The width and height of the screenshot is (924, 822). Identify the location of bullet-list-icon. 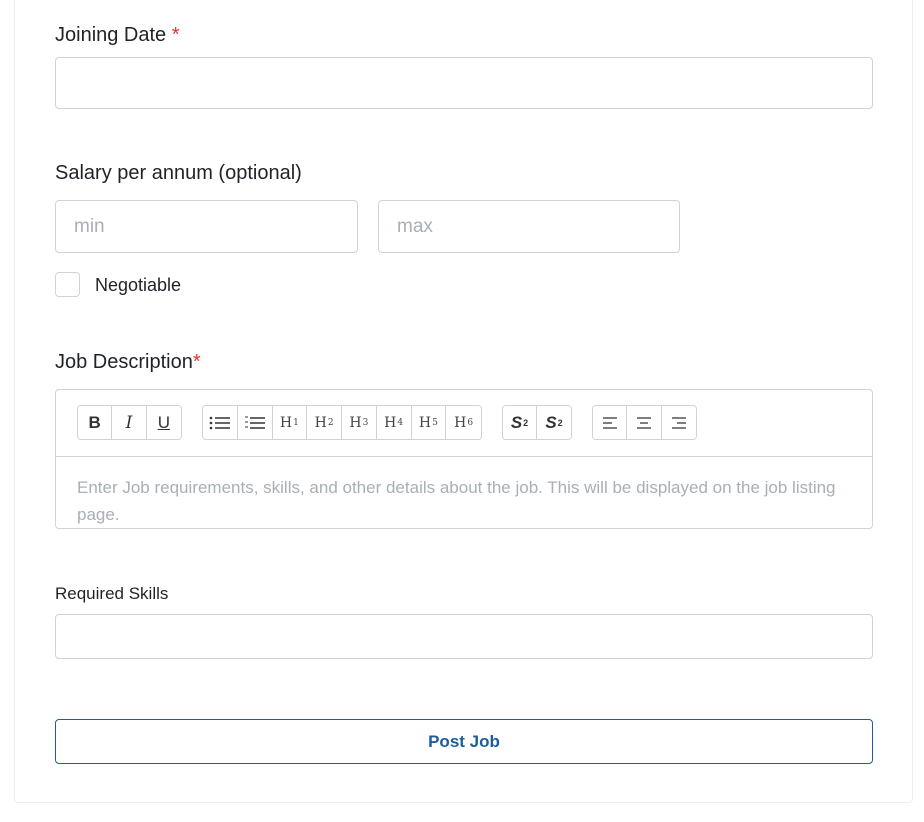
(219, 422).